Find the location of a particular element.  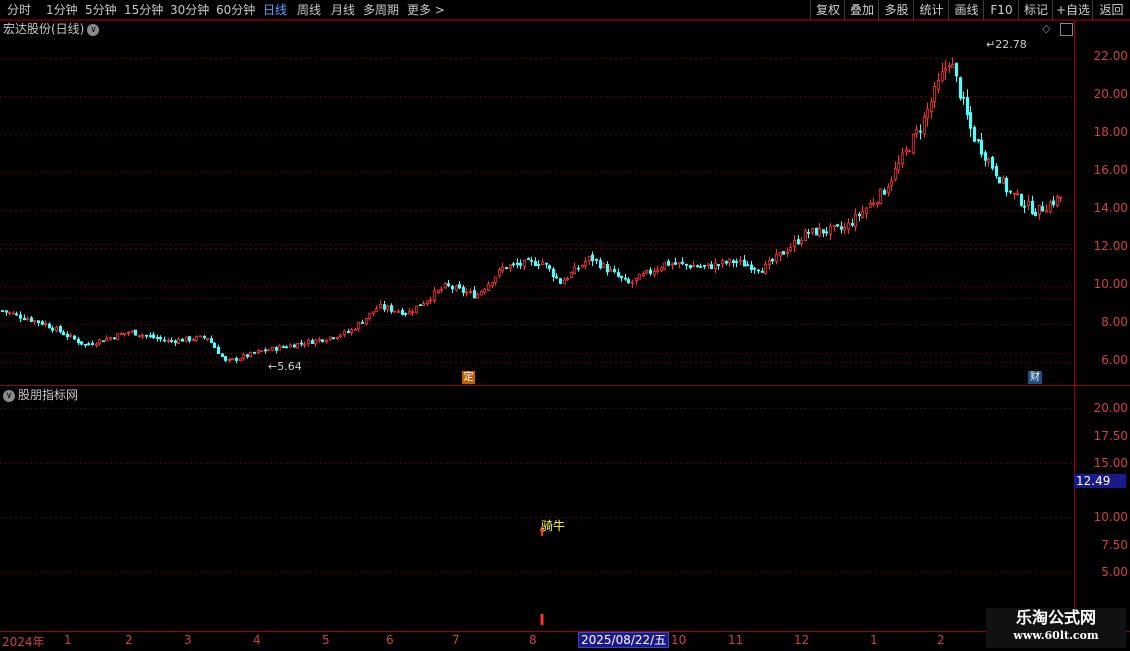

y-tick: 14.00 is located at coordinates (1110, 208).